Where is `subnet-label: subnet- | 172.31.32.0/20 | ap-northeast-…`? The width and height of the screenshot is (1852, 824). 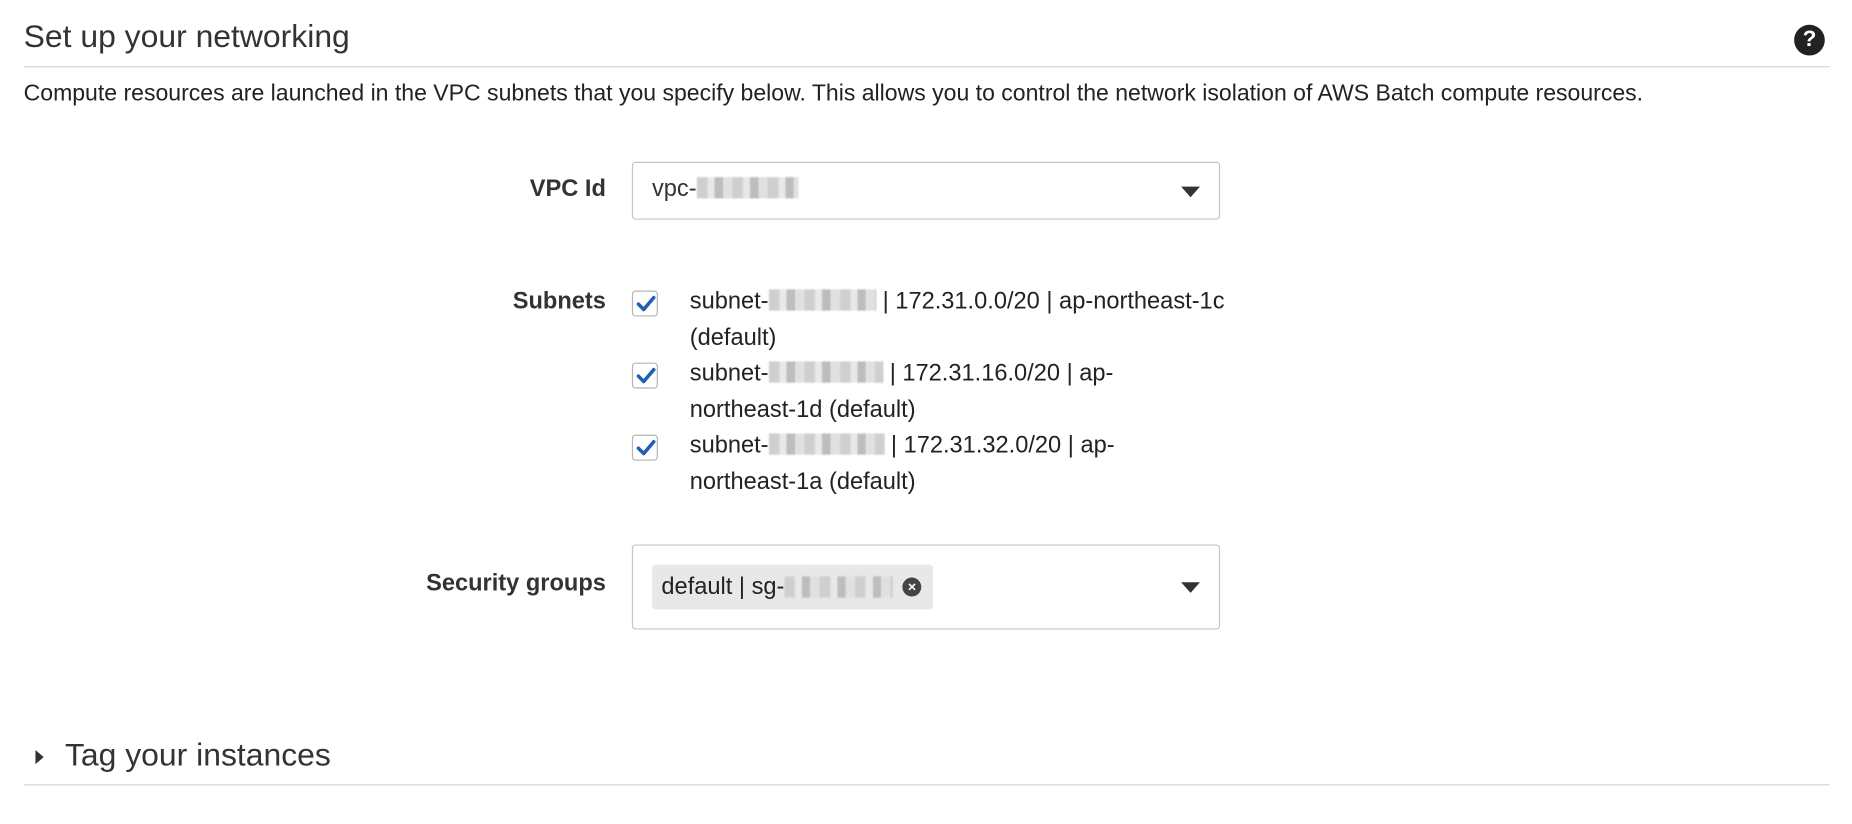
subnet-label: subnet- | 172.31.32.0/20 | ap-northeast-… is located at coordinates (920, 464).